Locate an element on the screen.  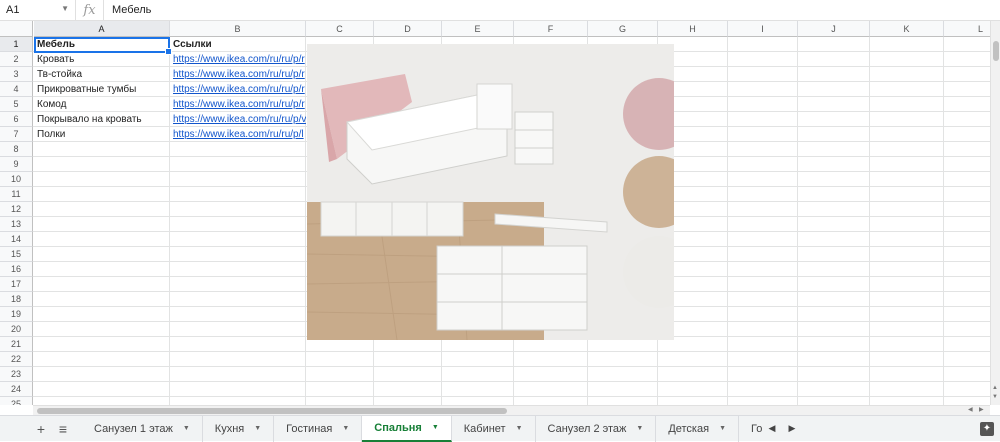
row-header-2: 2 is located at coordinates (16, 59).